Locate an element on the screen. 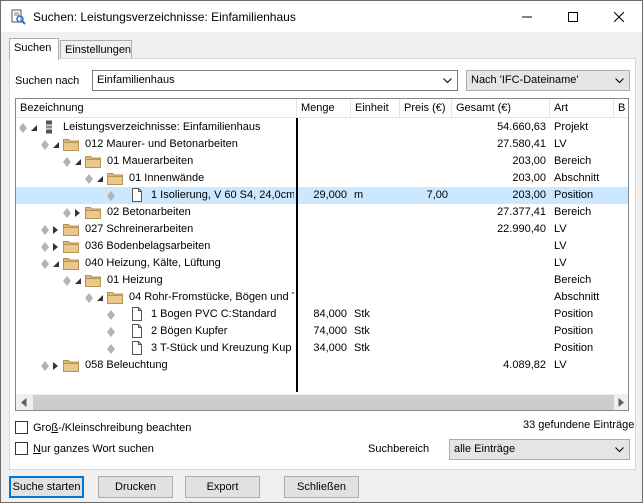  table-row: 012 Maurer- und Betonarbeiten 27.580,41 LV is located at coordinates (322, 144).